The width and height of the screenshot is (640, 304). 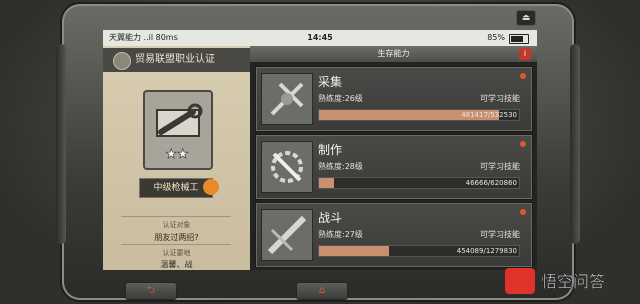 I want to click on section2-value: 温馨、战, so click(x=176, y=264).